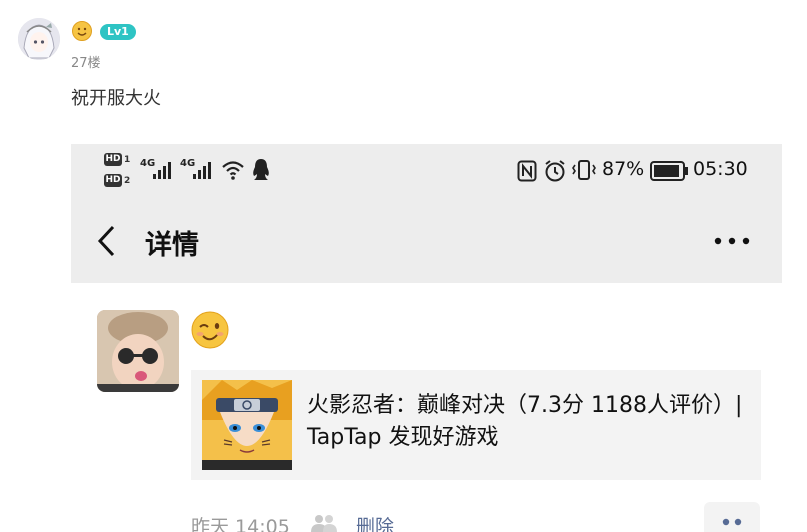 Image resolution: width=807 pixels, height=532 pixels. What do you see at coordinates (247, 425) in the screenshot?
I see `naruto-game-thumbnail` at bounding box center [247, 425].